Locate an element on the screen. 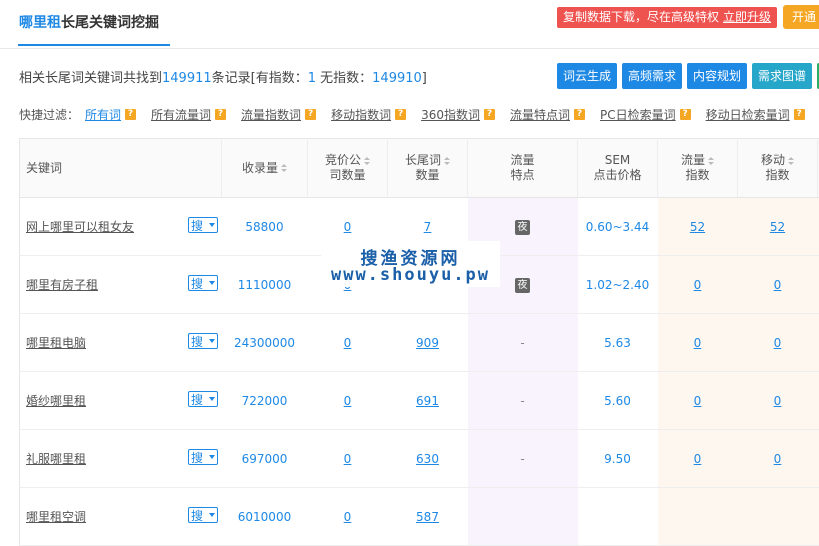  longtail-link: 7 is located at coordinates (428, 227).